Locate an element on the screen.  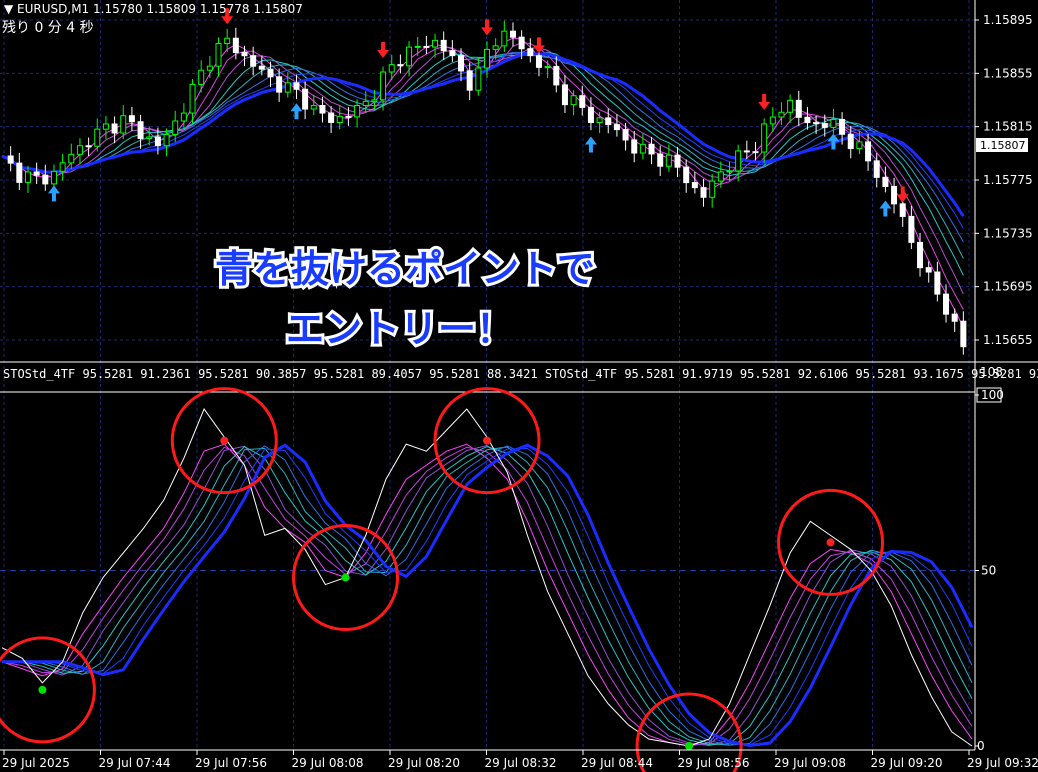
price-tick-label: 1.15855 is located at coordinates (1008, 73).